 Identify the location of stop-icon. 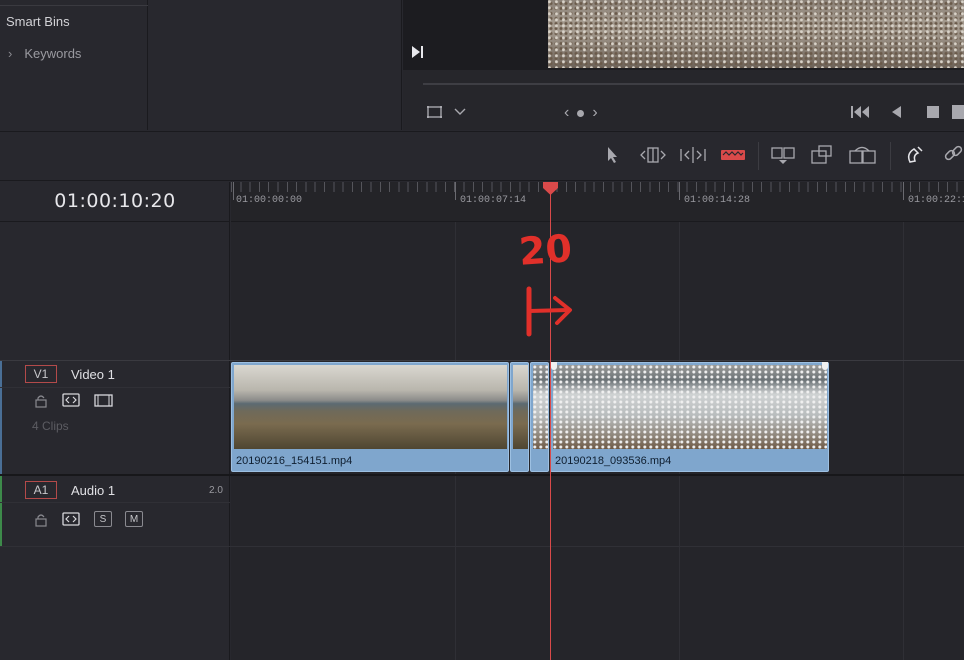
(933, 112).